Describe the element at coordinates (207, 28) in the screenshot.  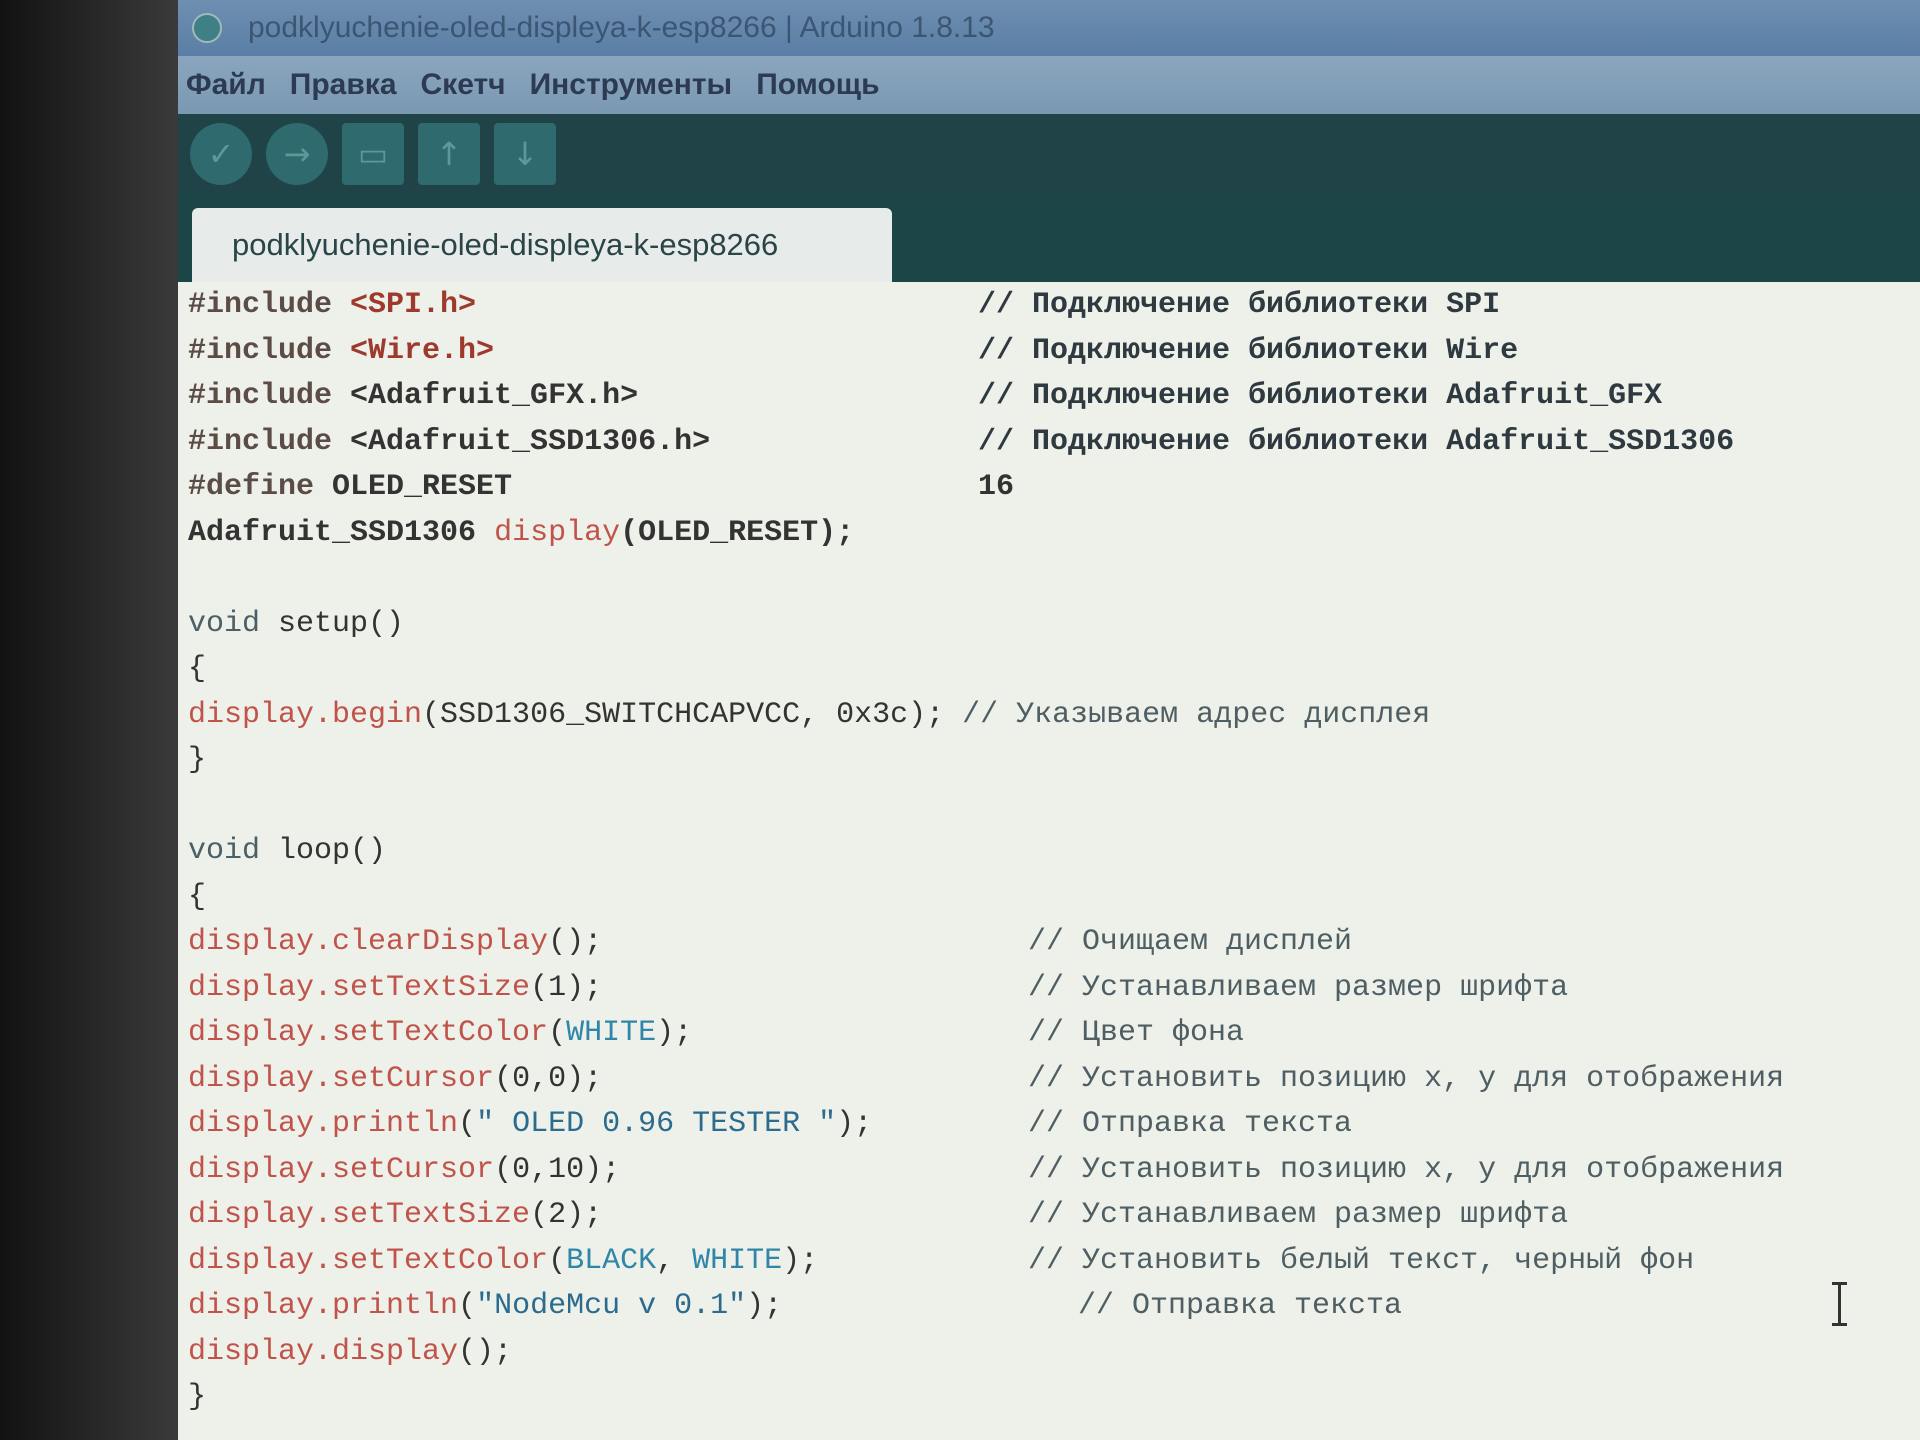
I see `arduino-logo-icon` at that location.